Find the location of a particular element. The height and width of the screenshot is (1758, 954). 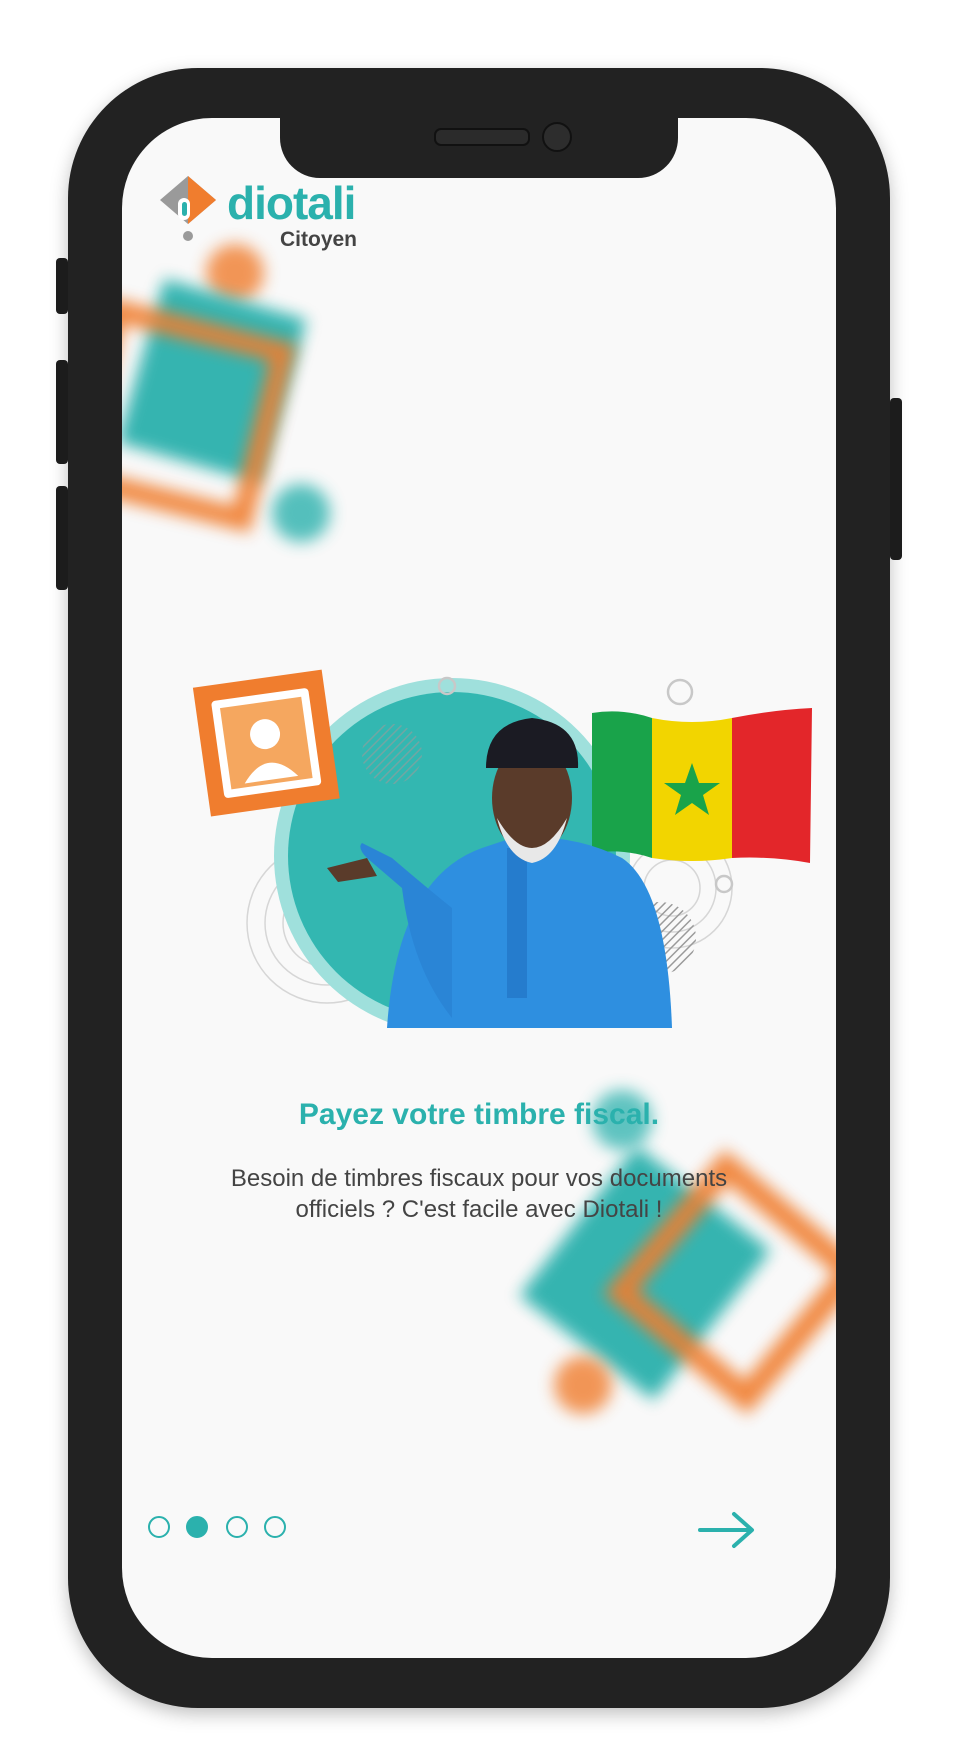

volume-up-button is located at coordinates (62, 412).